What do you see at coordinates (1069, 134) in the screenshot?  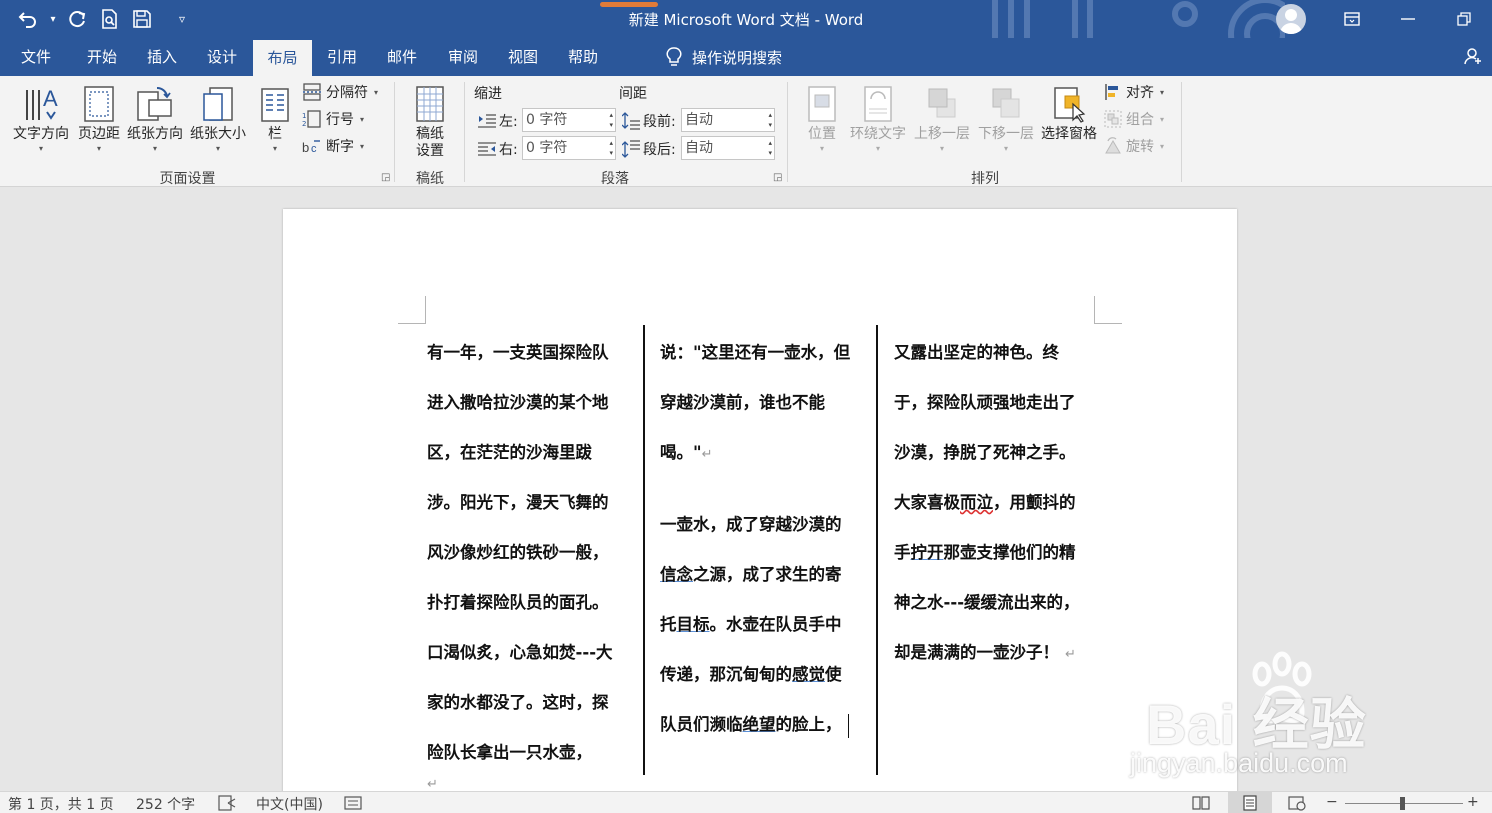 I see `selection-pane-label: 选择窗格` at bounding box center [1069, 134].